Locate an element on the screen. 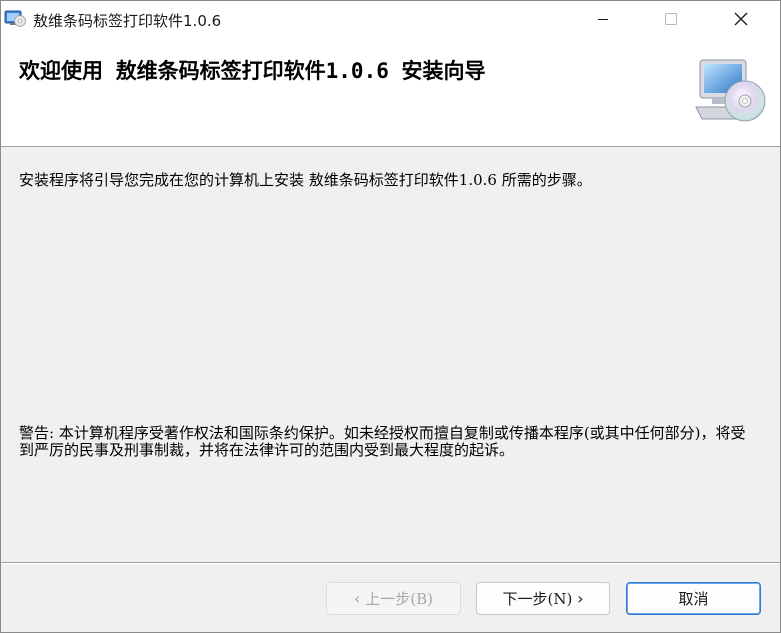 This screenshot has height=633, width=781. maximize-button is located at coordinates (671, 19).